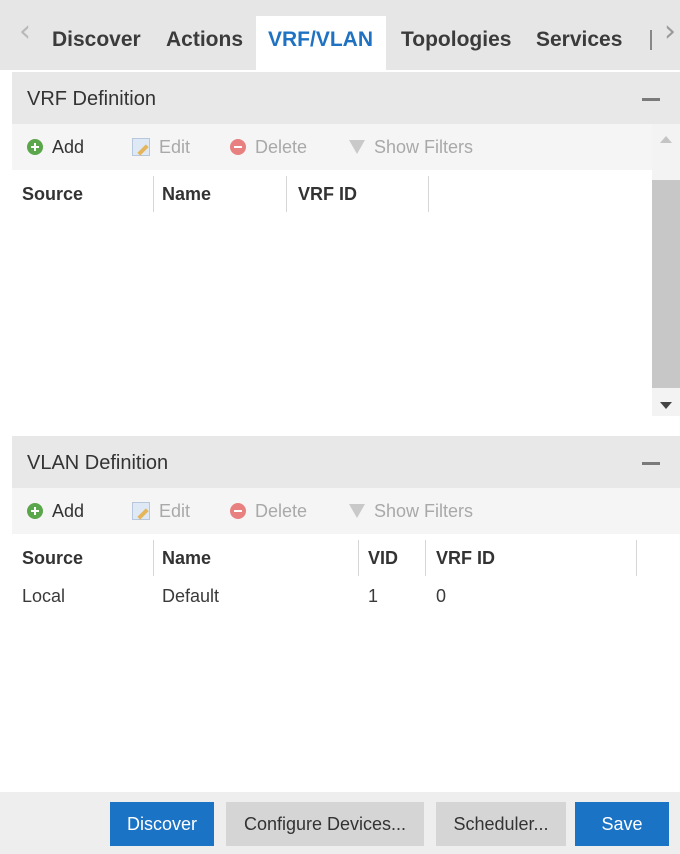  I want to click on tab-discover: Discover, so click(96, 43).